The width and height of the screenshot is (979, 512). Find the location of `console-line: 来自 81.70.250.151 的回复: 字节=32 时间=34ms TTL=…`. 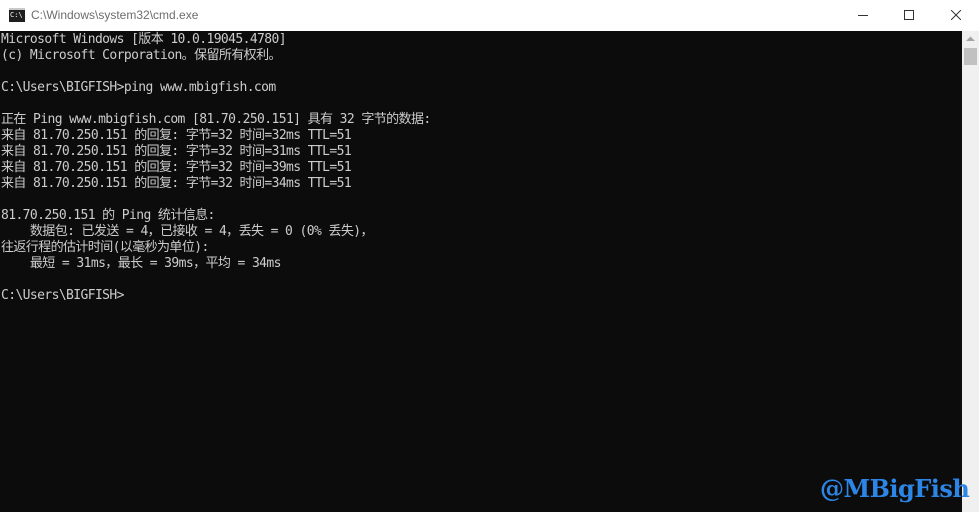

console-line: 来自 81.70.250.151 的回复: 字节=32 时间=34ms TTL=… is located at coordinates (176, 183).